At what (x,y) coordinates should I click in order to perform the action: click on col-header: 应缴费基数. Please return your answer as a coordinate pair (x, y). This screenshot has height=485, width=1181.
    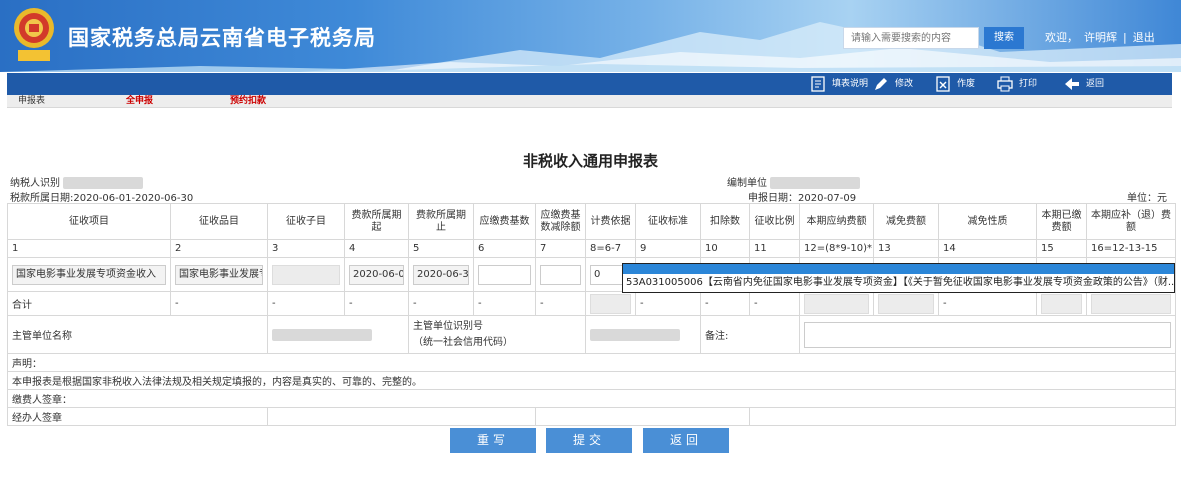
    Looking at the image, I should click on (504, 221).